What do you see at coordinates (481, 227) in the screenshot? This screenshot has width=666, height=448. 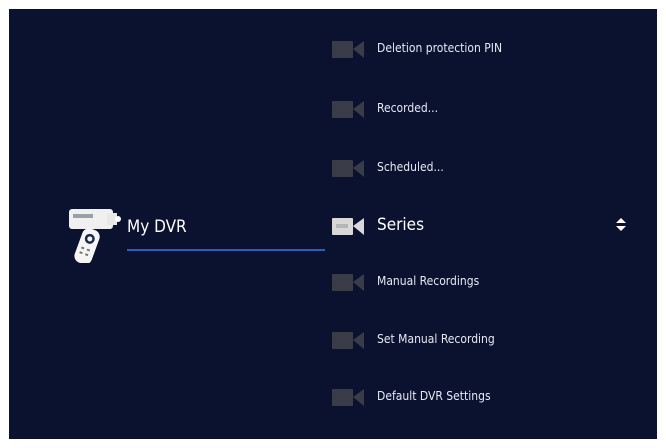 I see `menu-item-series: Series` at bounding box center [481, 227].